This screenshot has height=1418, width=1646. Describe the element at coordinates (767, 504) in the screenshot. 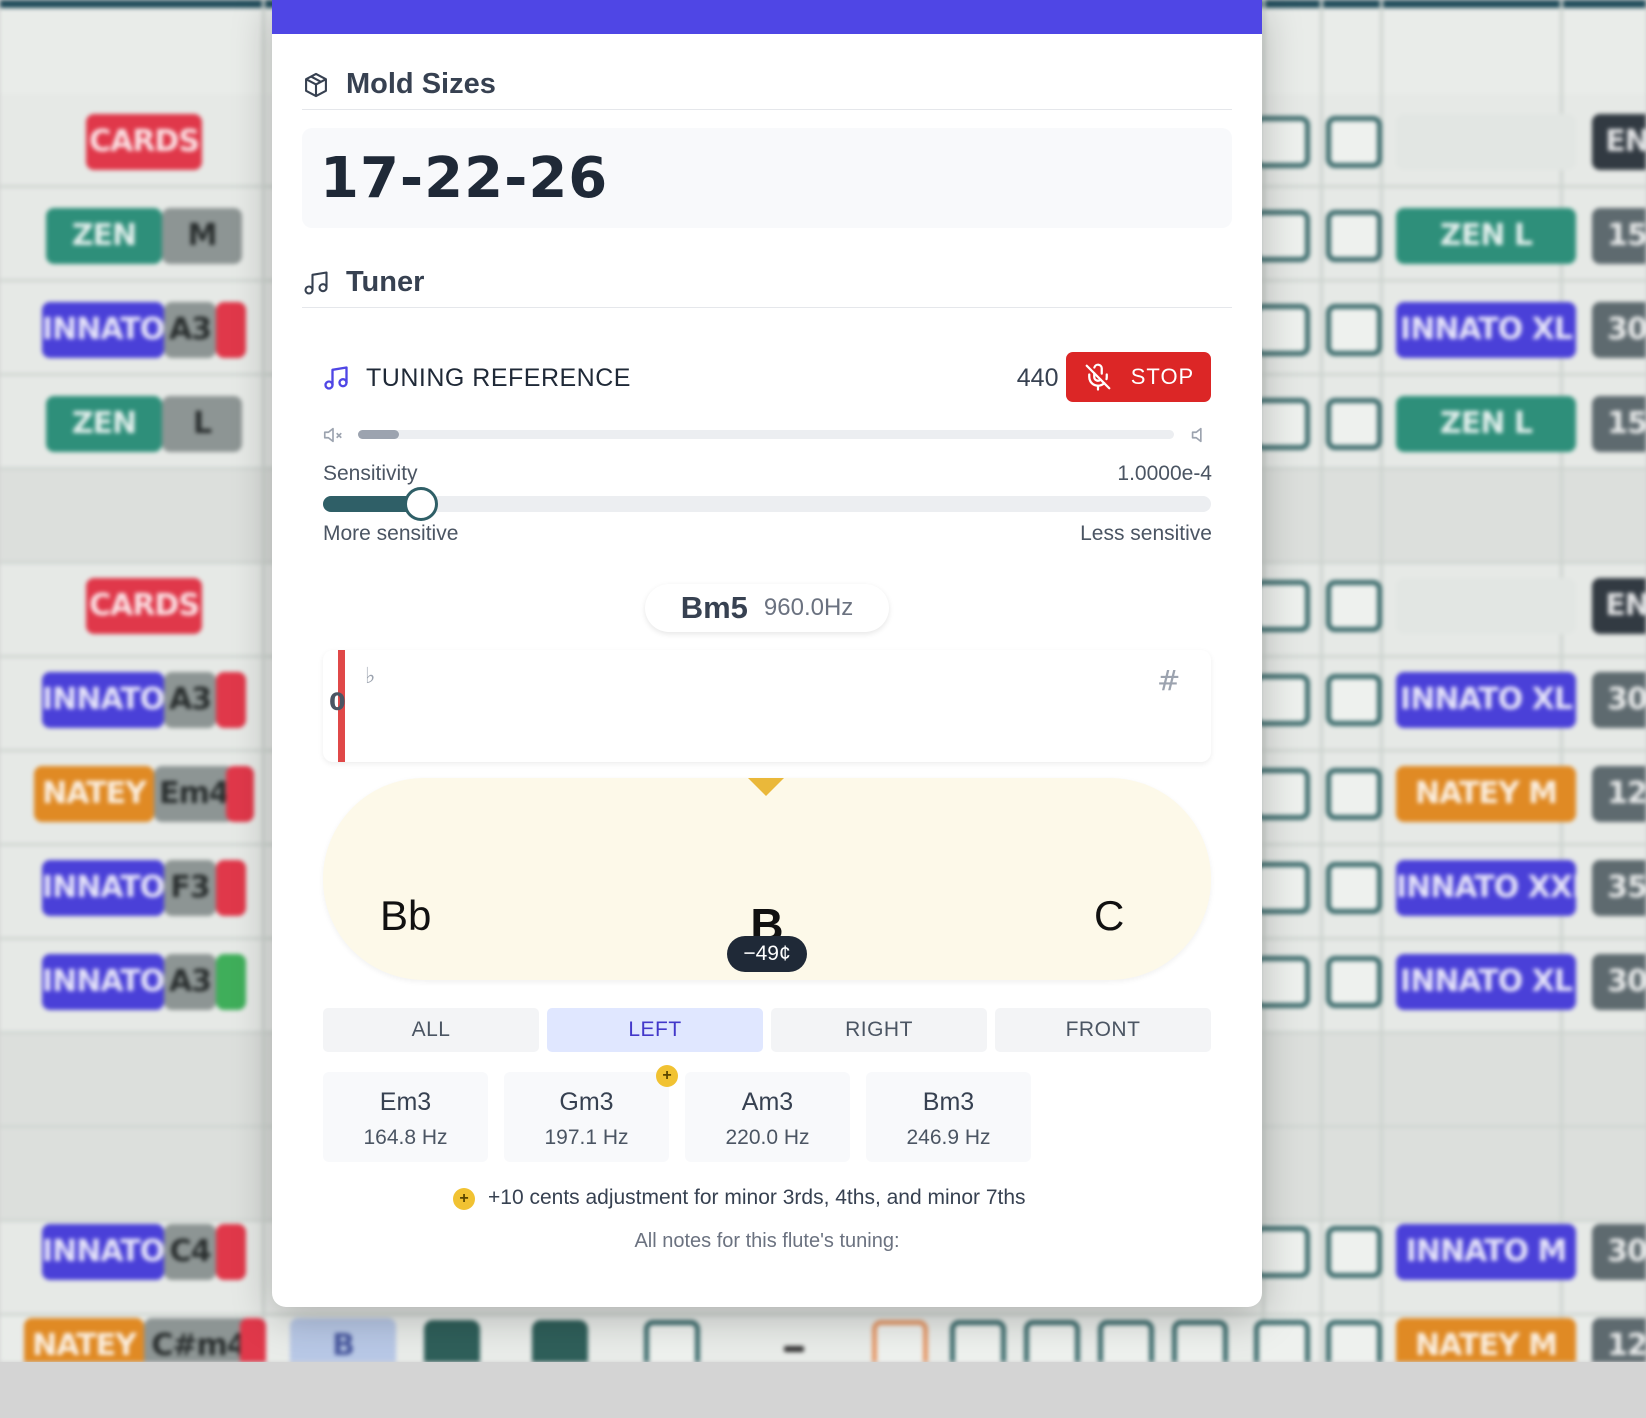

I see `sensitivity-slider` at that location.